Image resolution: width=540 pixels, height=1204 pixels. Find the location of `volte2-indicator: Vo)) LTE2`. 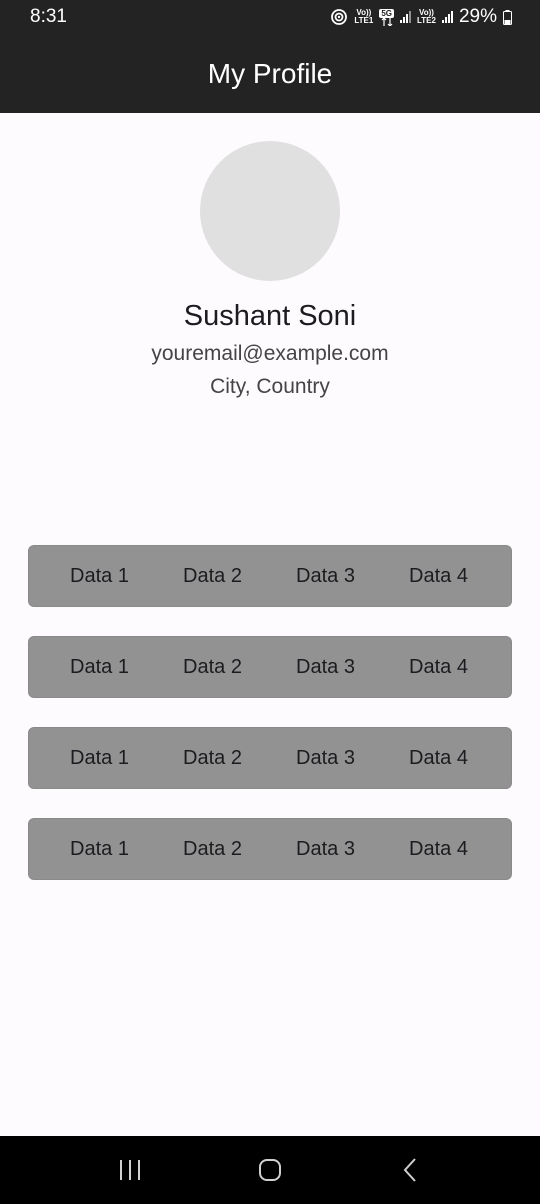

volte2-indicator: Vo)) LTE2 is located at coordinates (426, 17).